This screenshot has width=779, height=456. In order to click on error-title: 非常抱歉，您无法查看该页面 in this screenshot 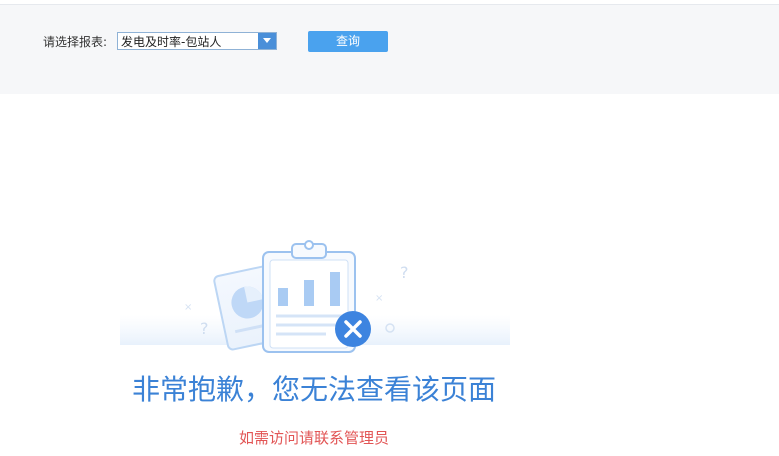, I will do `click(313, 389)`.